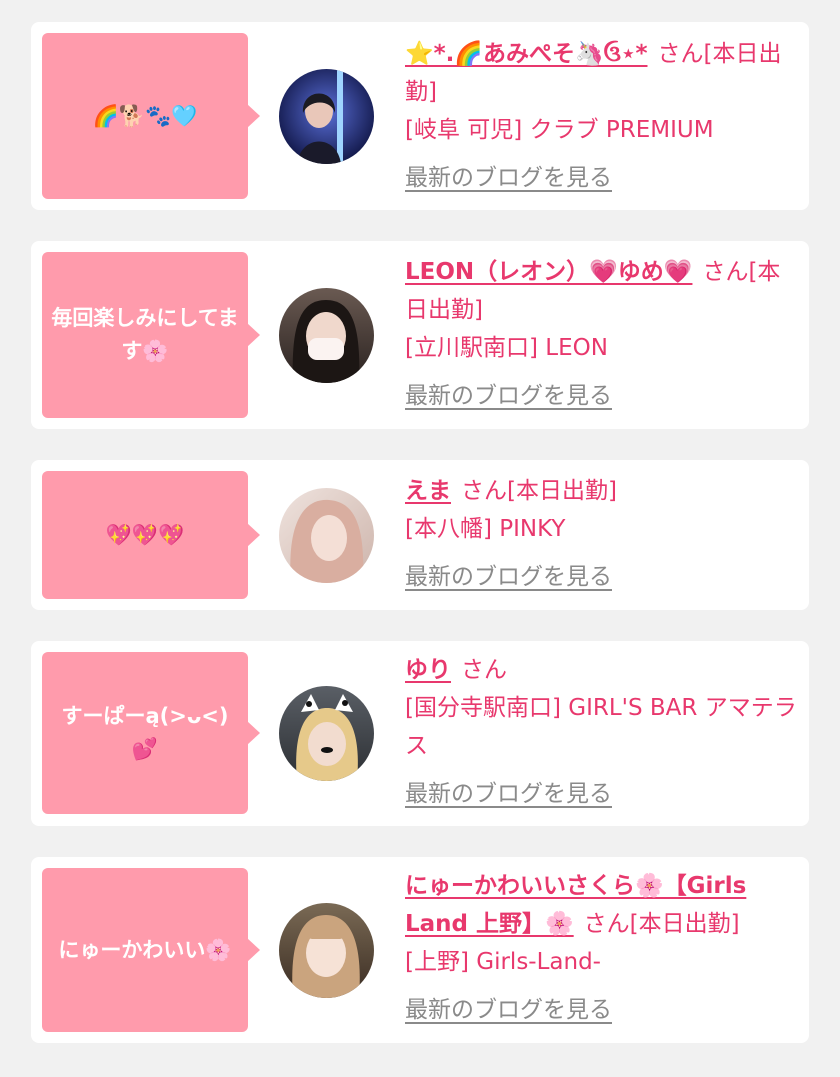 The width and height of the screenshot is (840, 1077). What do you see at coordinates (601, 534) in the screenshot?
I see `entry-info: えま さん[本日出勤] [本八幡] PINKY 最新のブログを見る` at bounding box center [601, 534].